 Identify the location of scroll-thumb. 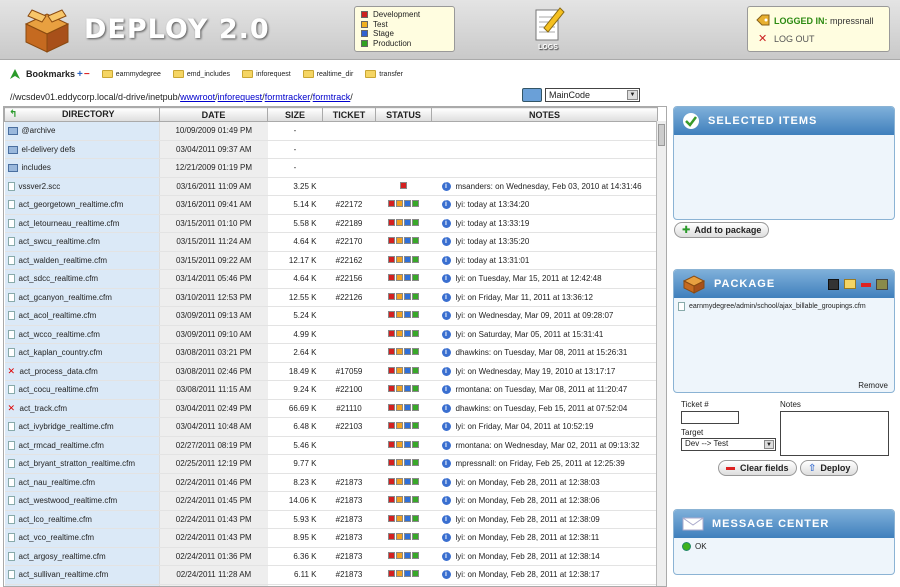
(661, 135).